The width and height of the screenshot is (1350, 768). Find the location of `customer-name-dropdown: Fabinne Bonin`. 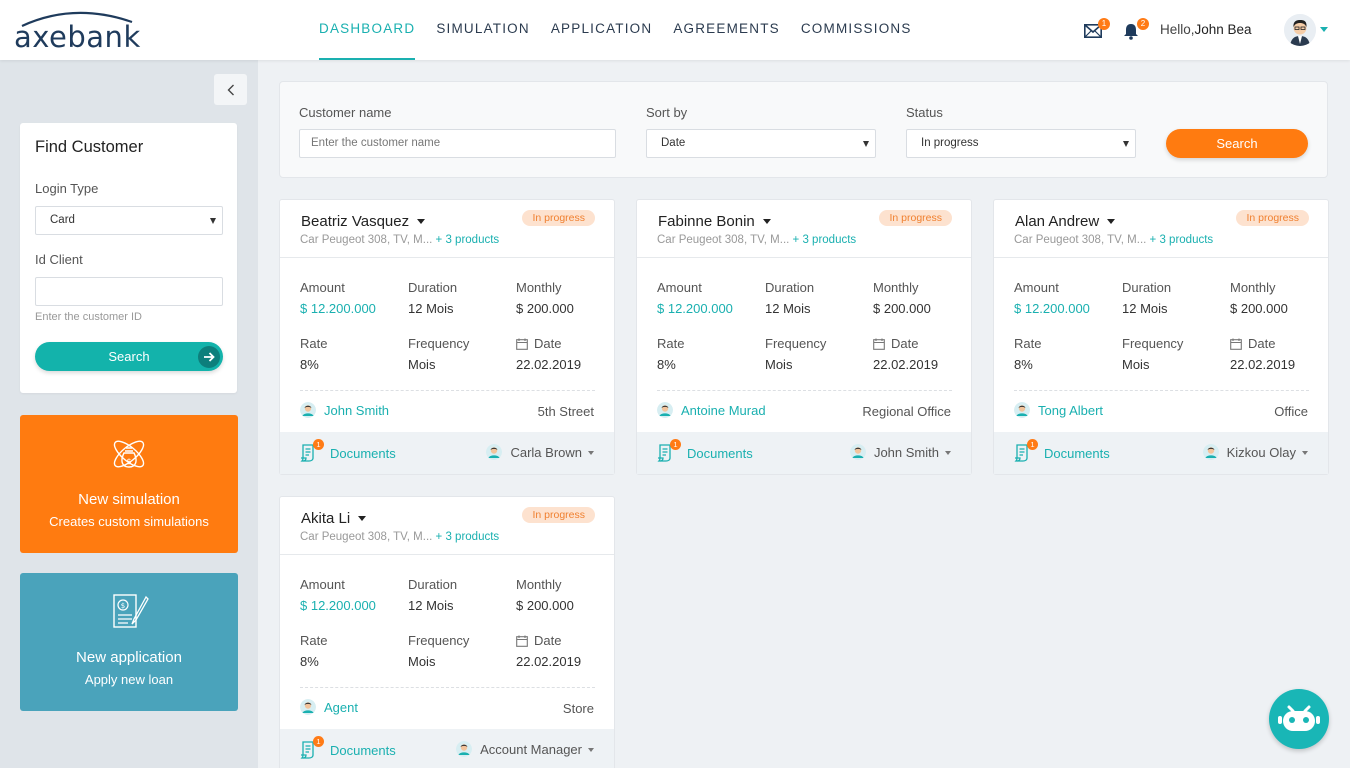

customer-name-dropdown: Fabinne Bonin is located at coordinates (714, 221).